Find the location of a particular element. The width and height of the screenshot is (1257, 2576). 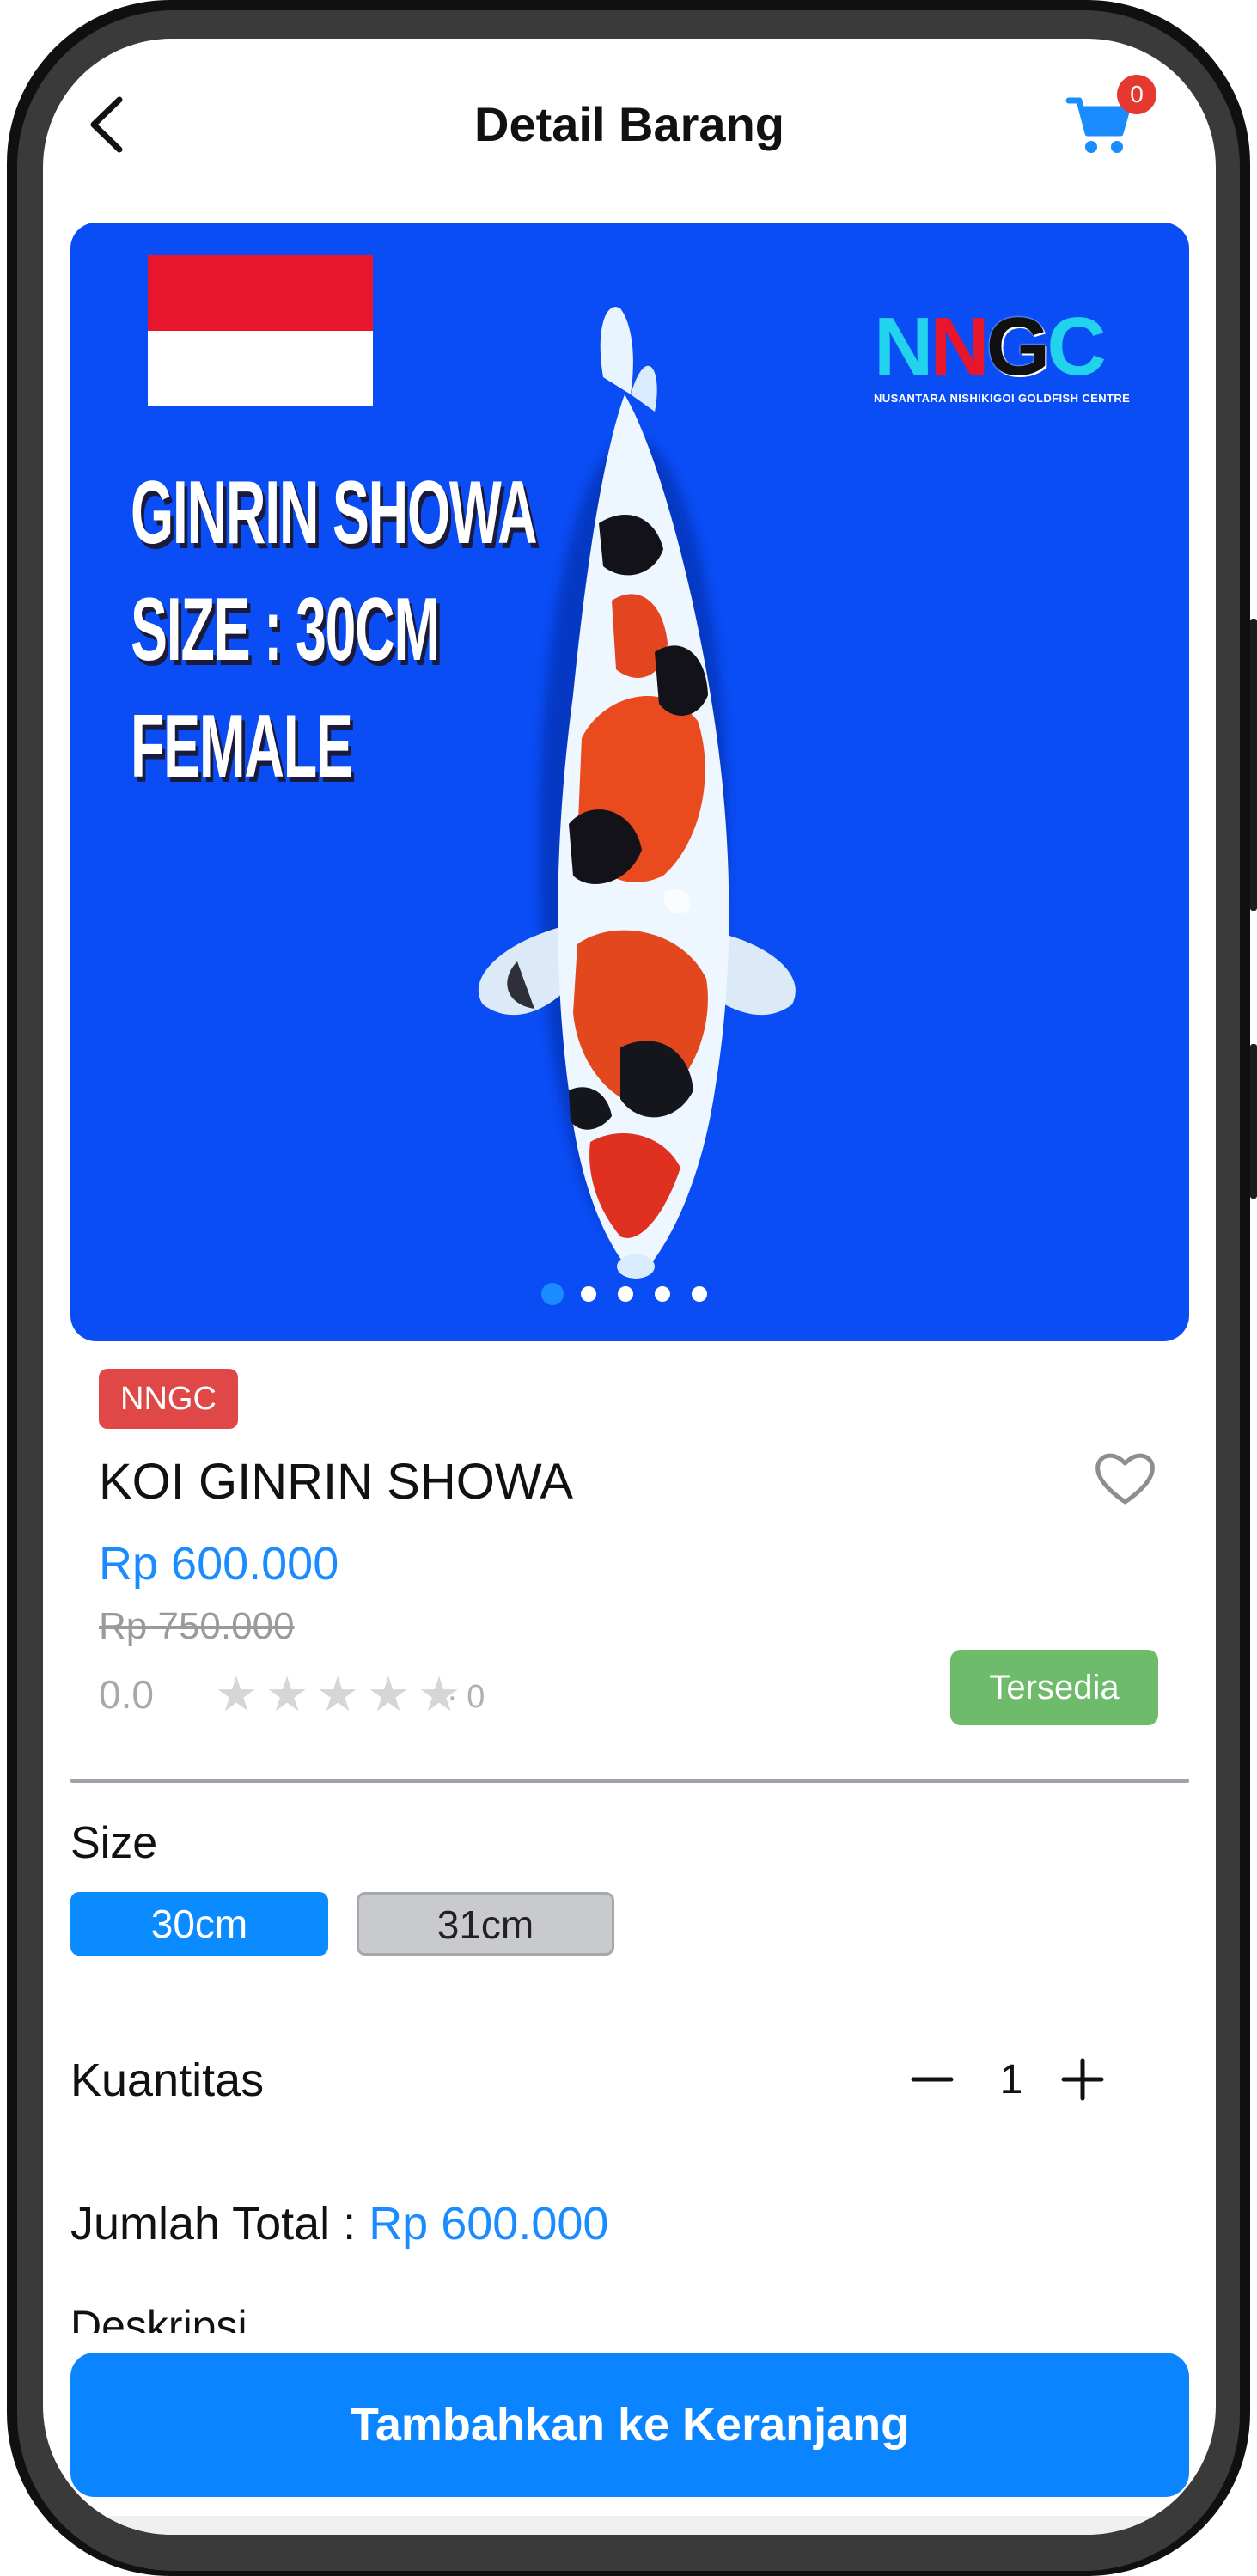

increase-quantity-button is located at coordinates (1082, 2079).